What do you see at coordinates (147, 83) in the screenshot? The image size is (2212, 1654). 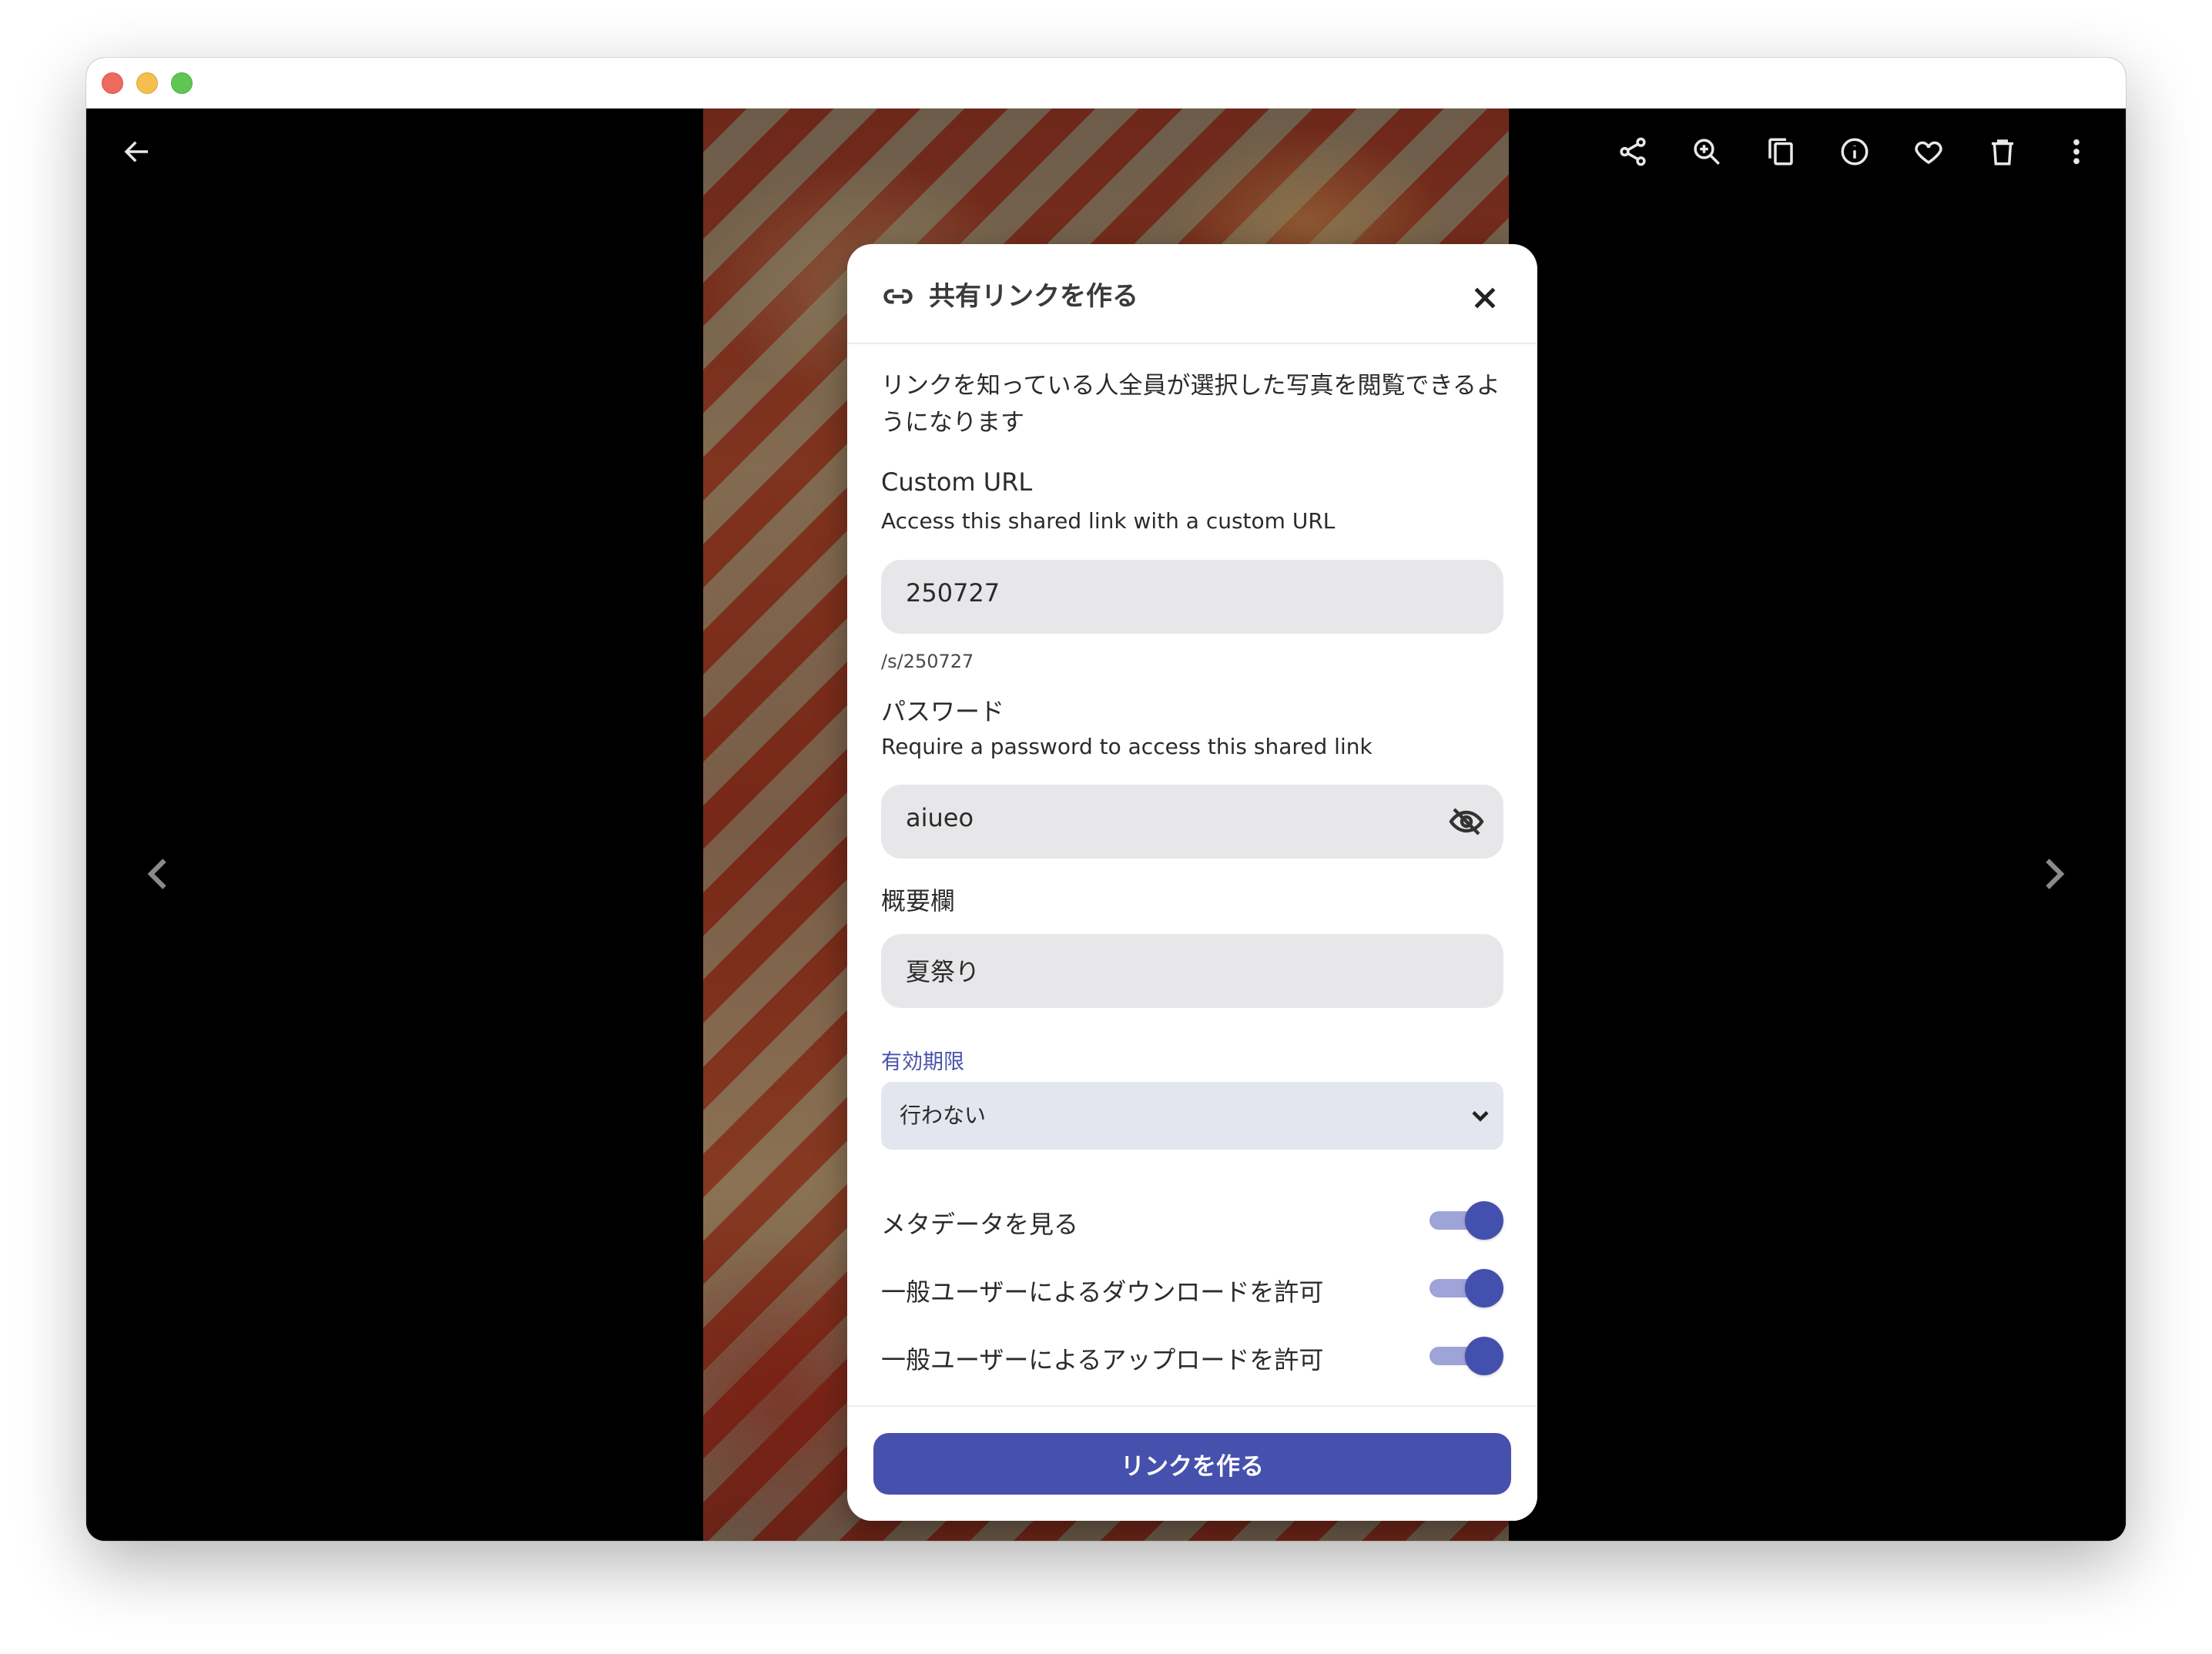 I see `minimize-window-button` at bounding box center [147, 83].